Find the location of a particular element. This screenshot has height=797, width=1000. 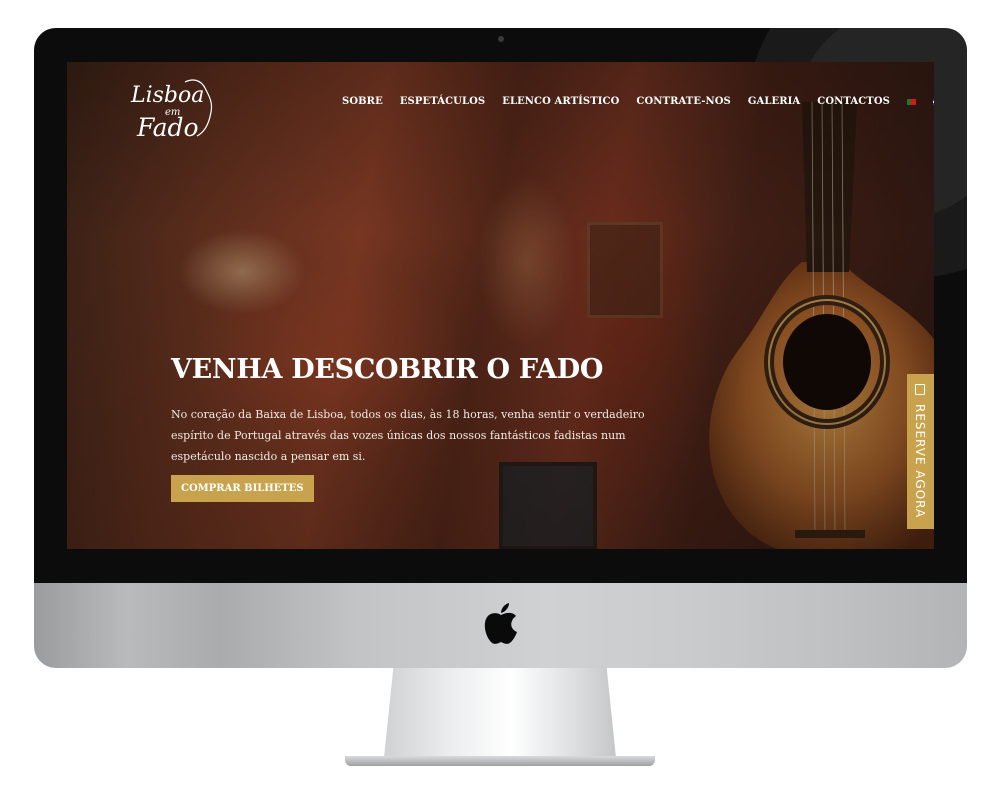

buy-tickets-button: COMPRAR BILHETES is located at coordinates (242, 488).